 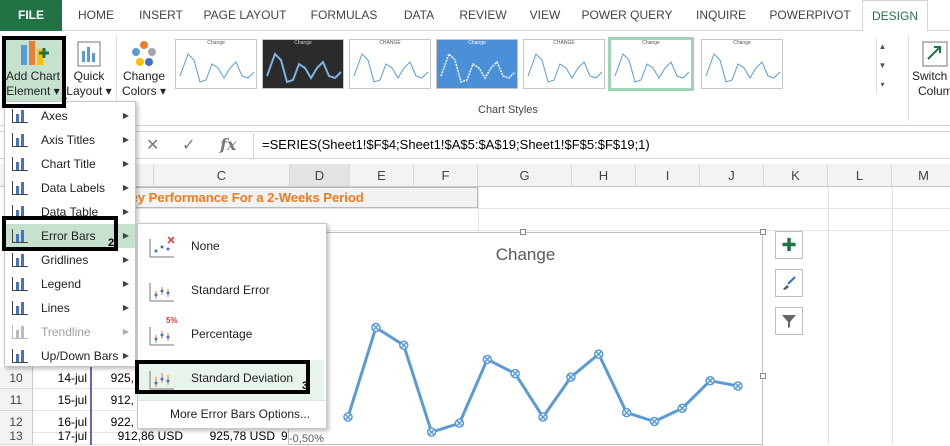 I want to click on chart-style-3: CHANGE, so click(x=390, y=64).